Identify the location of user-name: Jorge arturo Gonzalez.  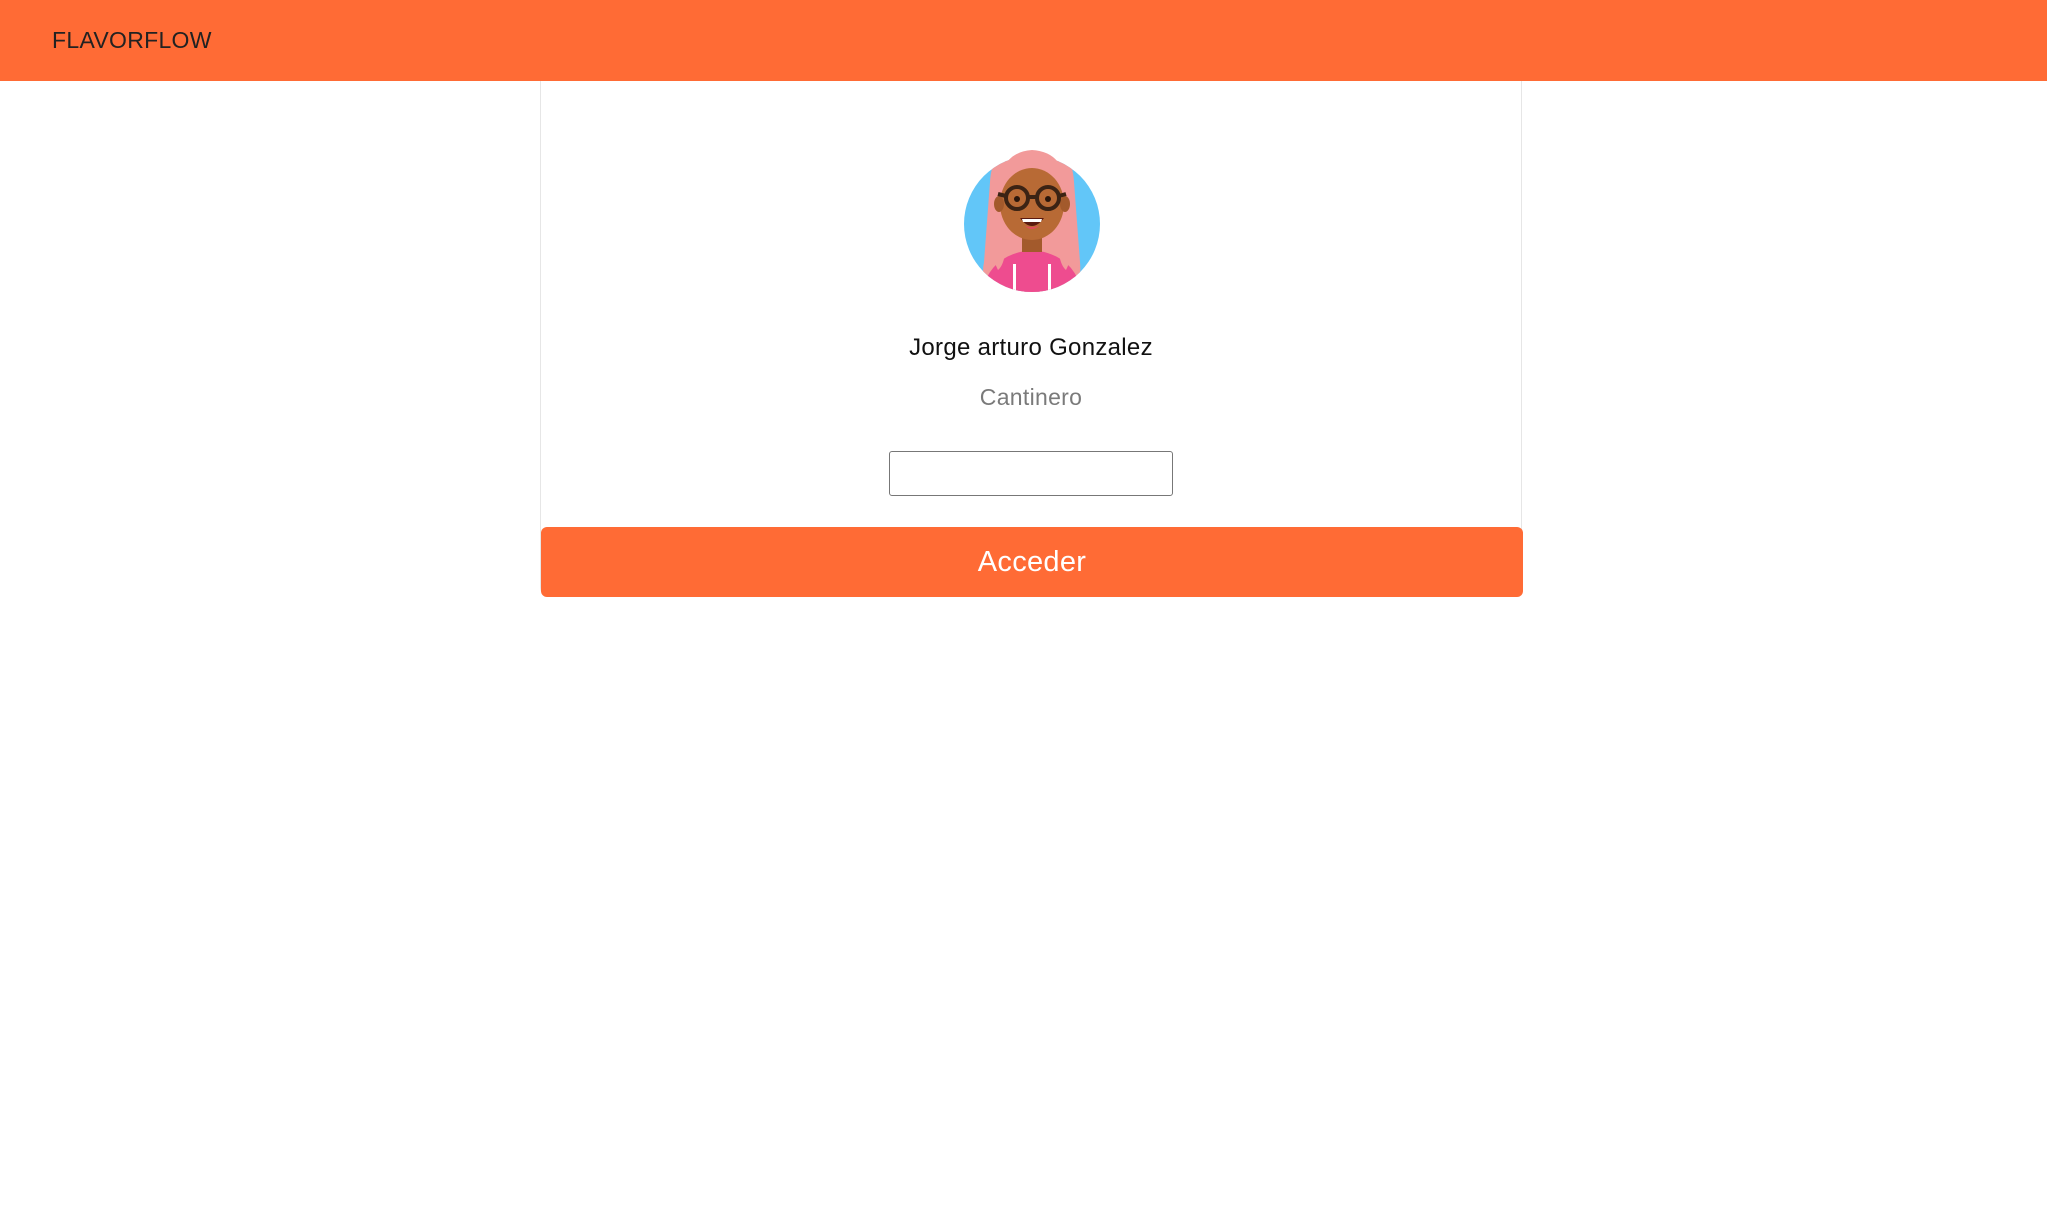
(1031, 347).